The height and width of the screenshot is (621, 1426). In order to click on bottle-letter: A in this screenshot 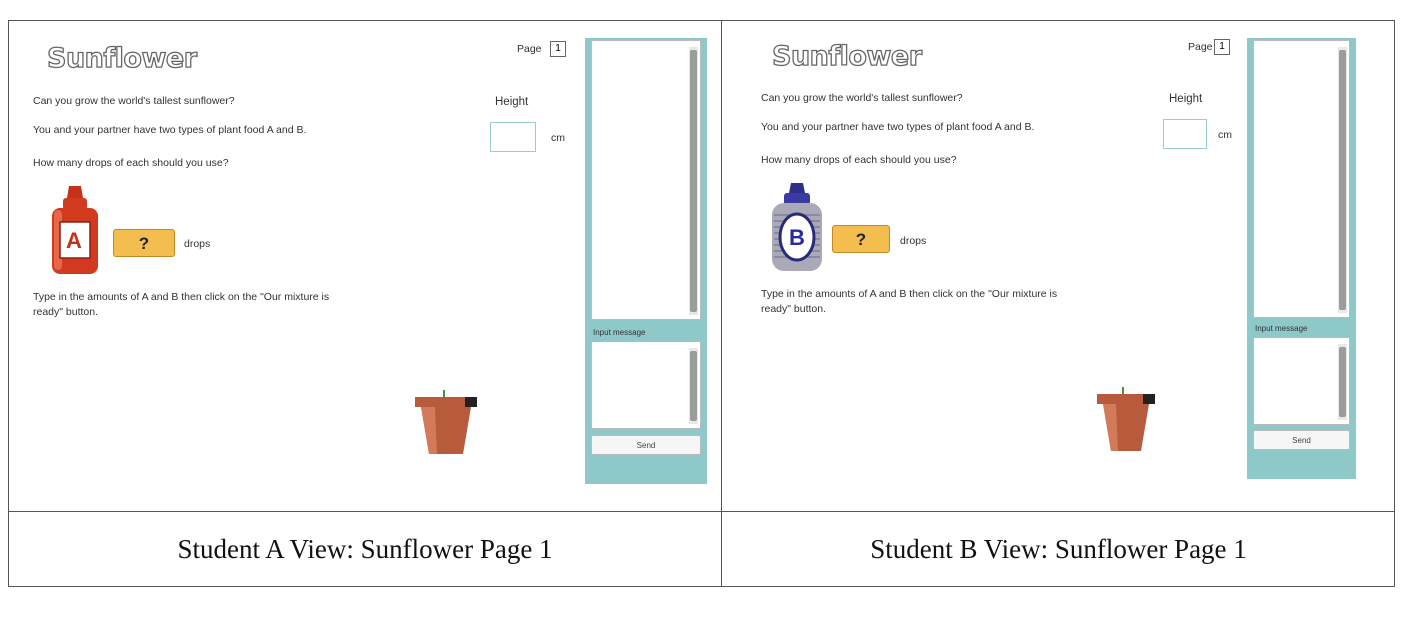, I will do `click(74, 240)`.